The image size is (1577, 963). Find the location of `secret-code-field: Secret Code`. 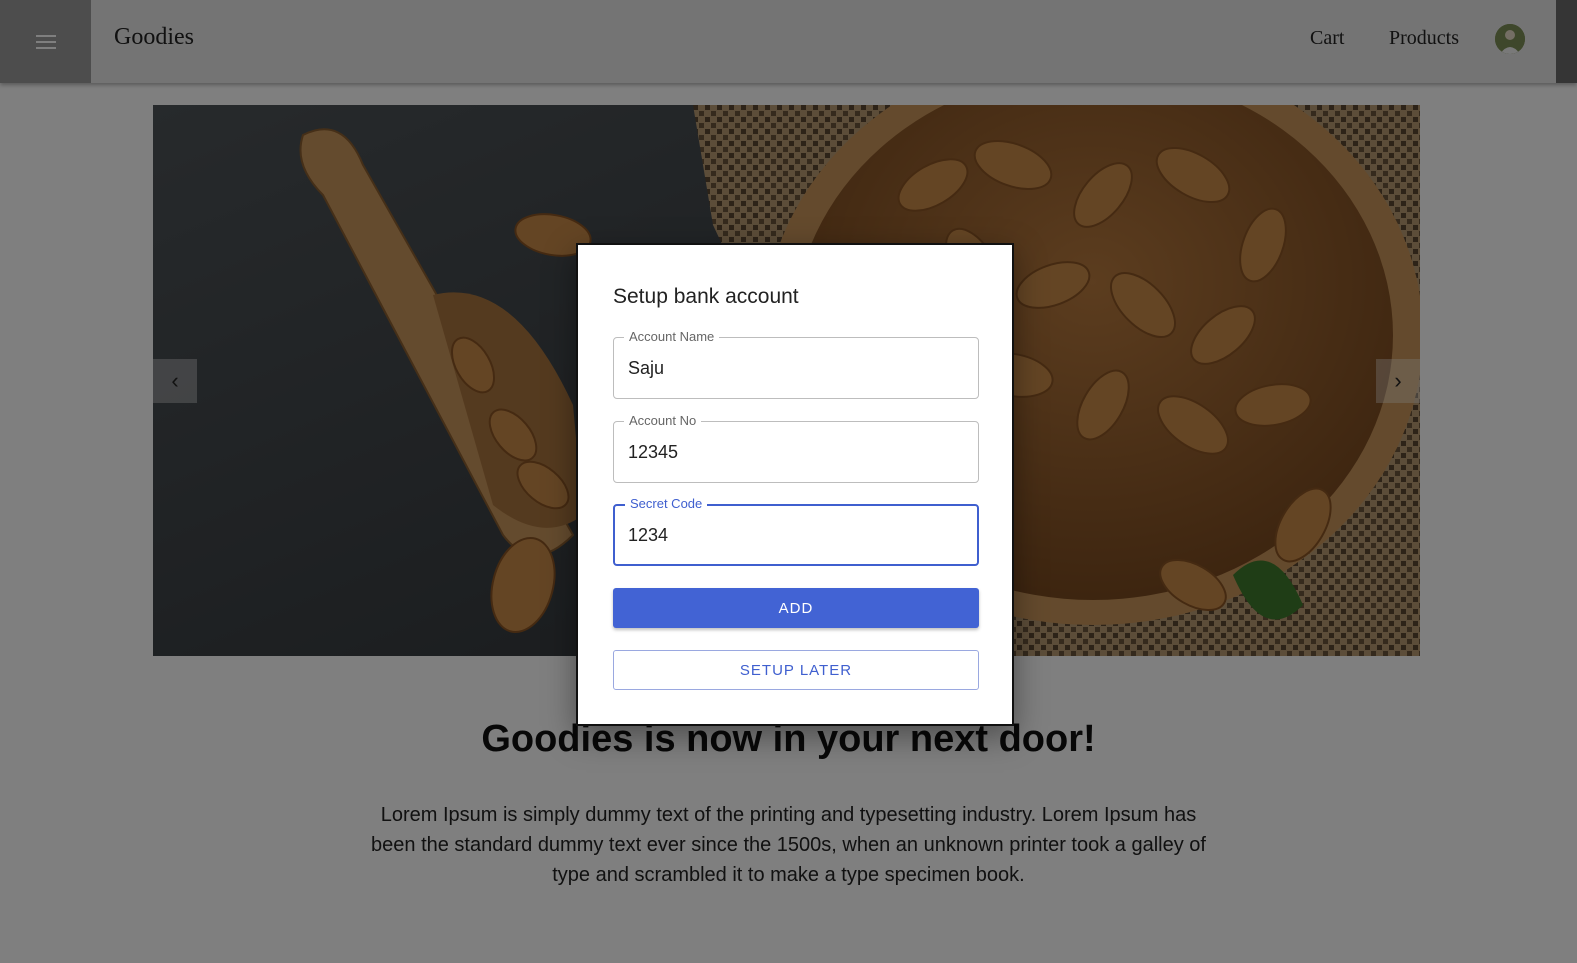

secret-code-field: Secret Code is located at coordinates (796, 531).